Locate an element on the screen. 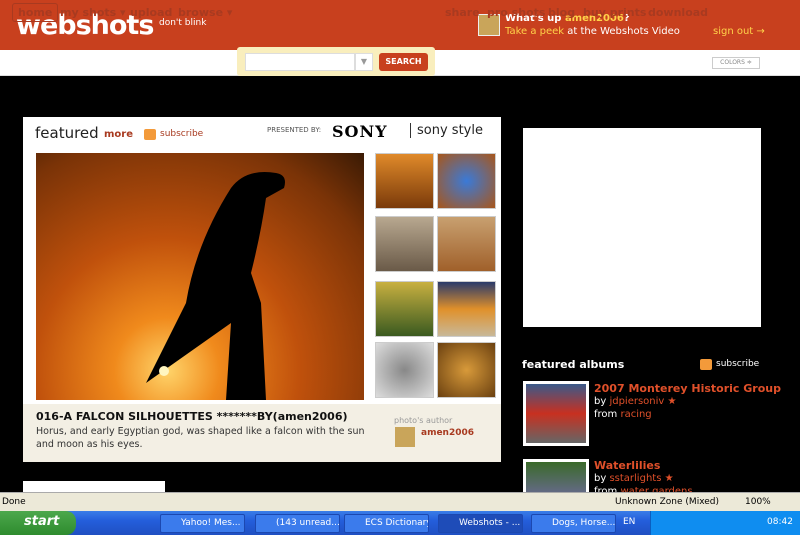 This screenshot has height=535, width=800. colors-button: COLORS ≑ is located at coordinates (736, 63).